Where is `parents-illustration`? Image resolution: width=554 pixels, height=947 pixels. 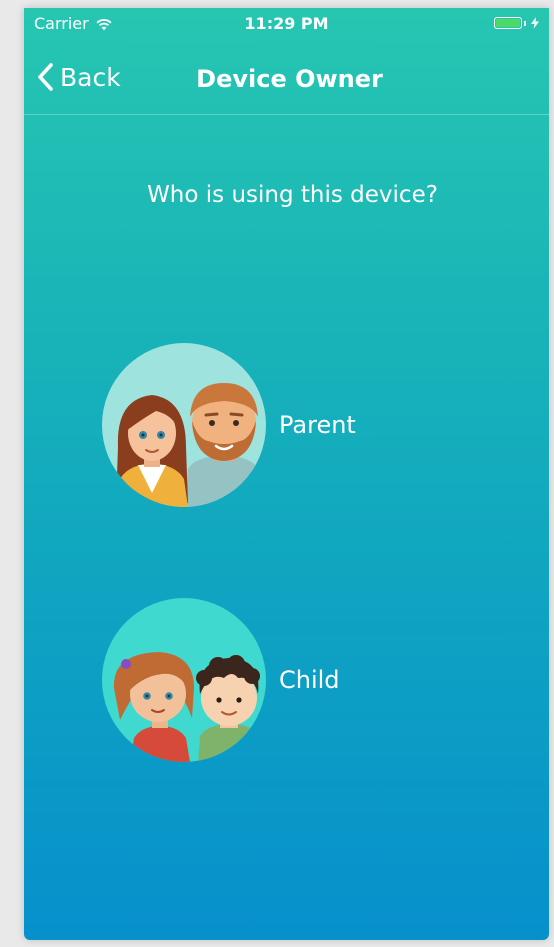 parents-illustration is located at coordinates (184, 425).